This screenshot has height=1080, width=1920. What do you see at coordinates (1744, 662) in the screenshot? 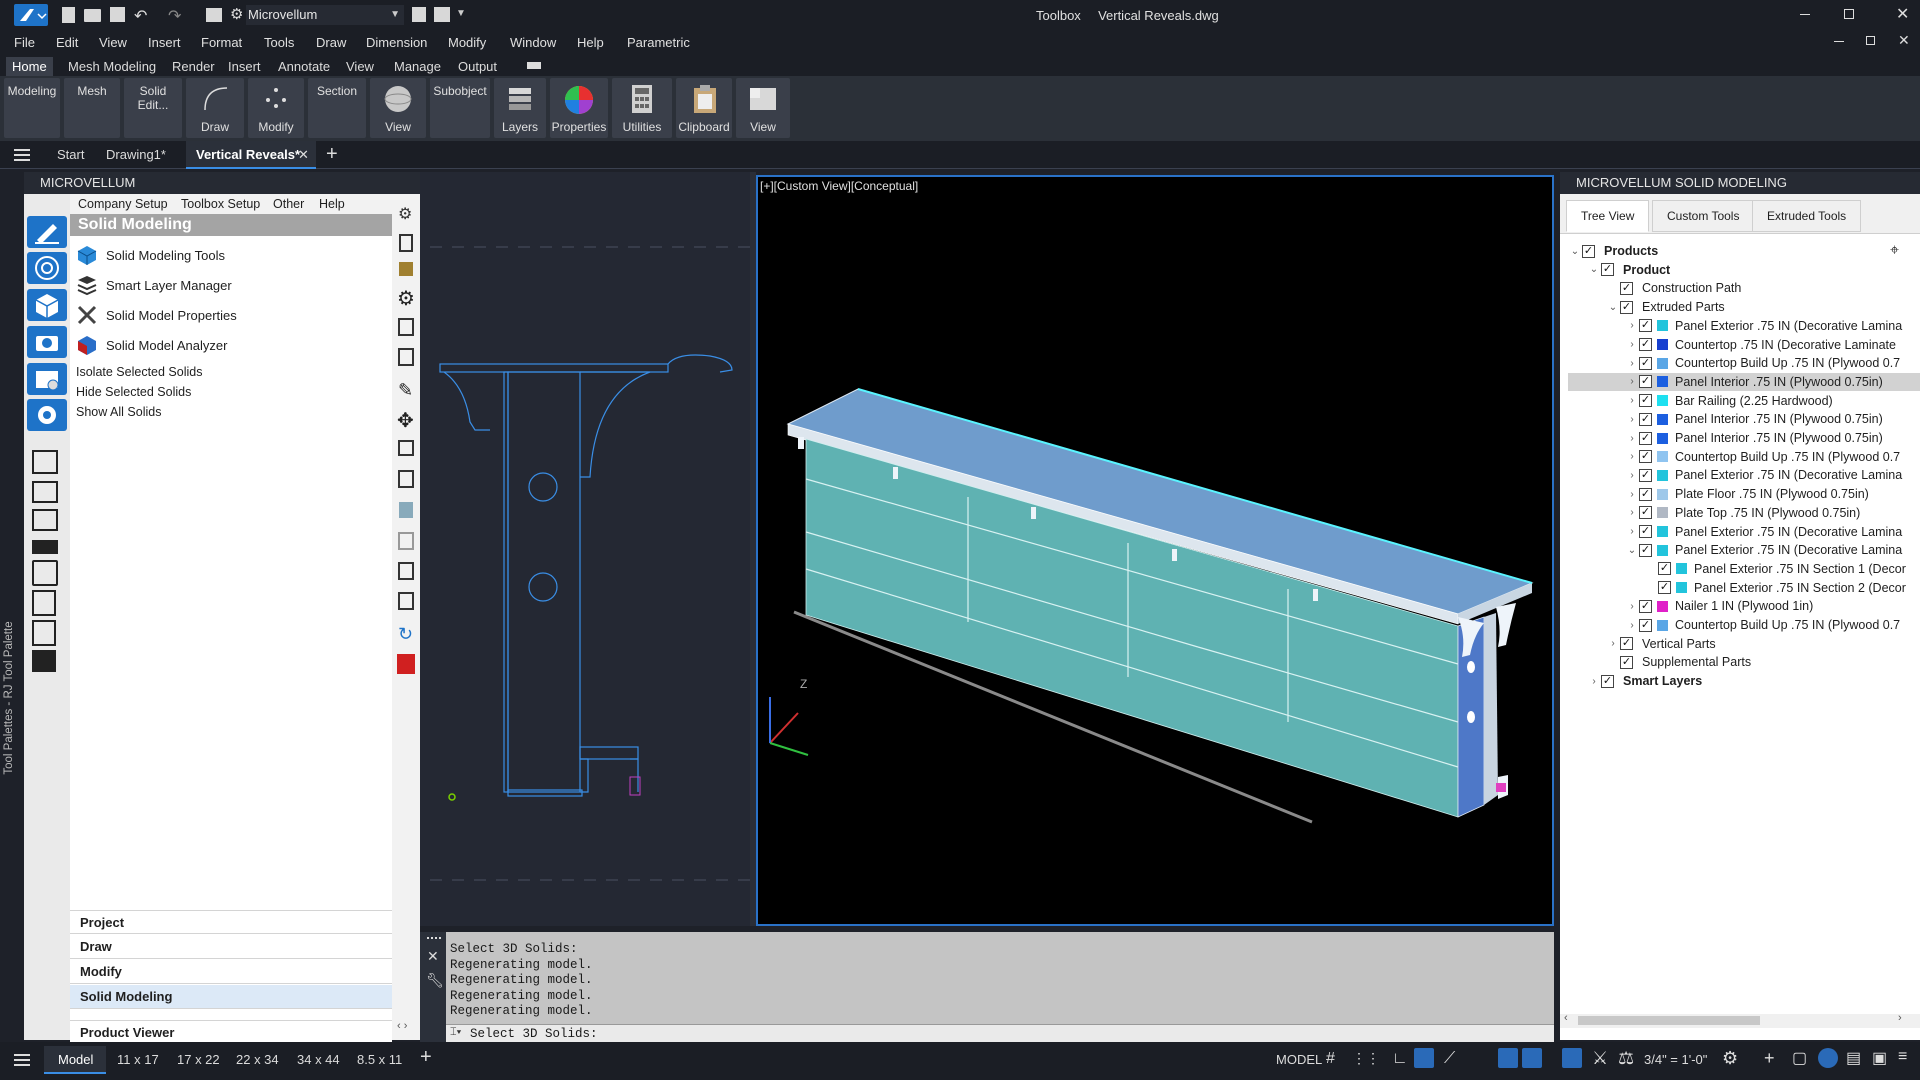
I see `tree-item: ✓ Supplemental Parts` at bounding box center [1744, 662].